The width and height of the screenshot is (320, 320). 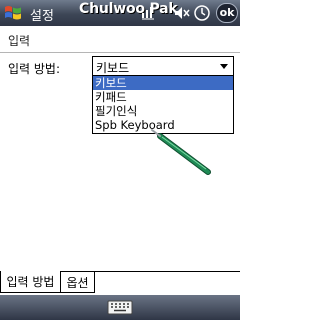 I want to click on stylus-icon, so click(x=181, y=152).